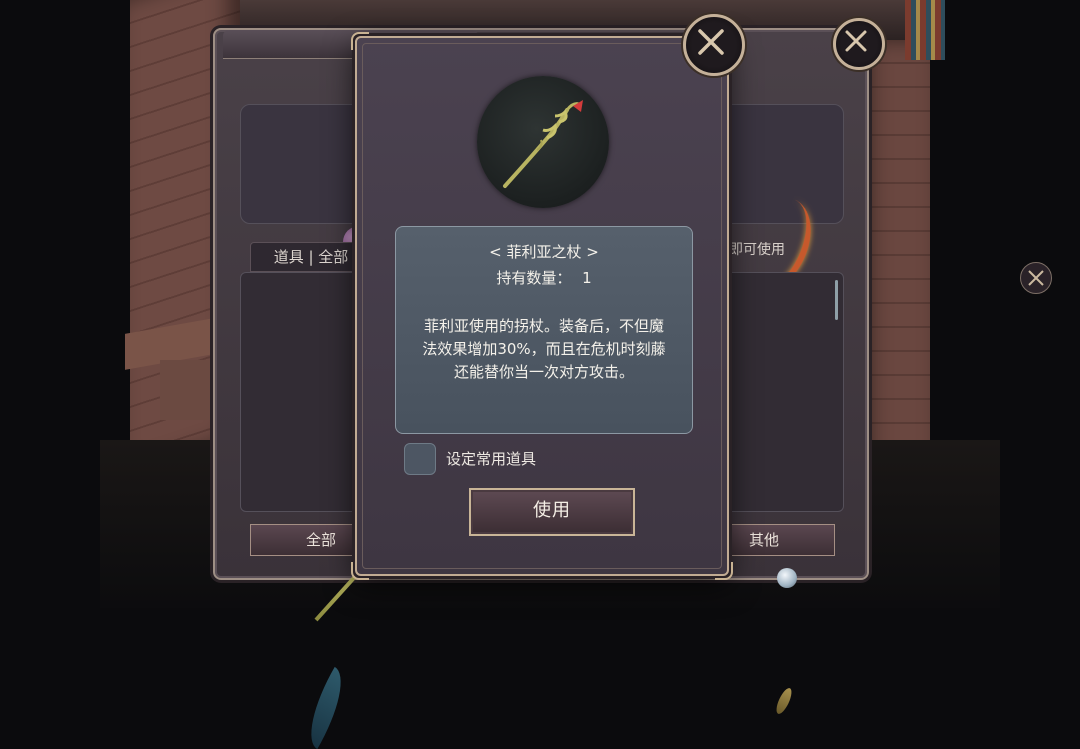 This screenshot has width=1080, height=749. I want to click on favorite-label: 设定常用道具, so click(491, 459).